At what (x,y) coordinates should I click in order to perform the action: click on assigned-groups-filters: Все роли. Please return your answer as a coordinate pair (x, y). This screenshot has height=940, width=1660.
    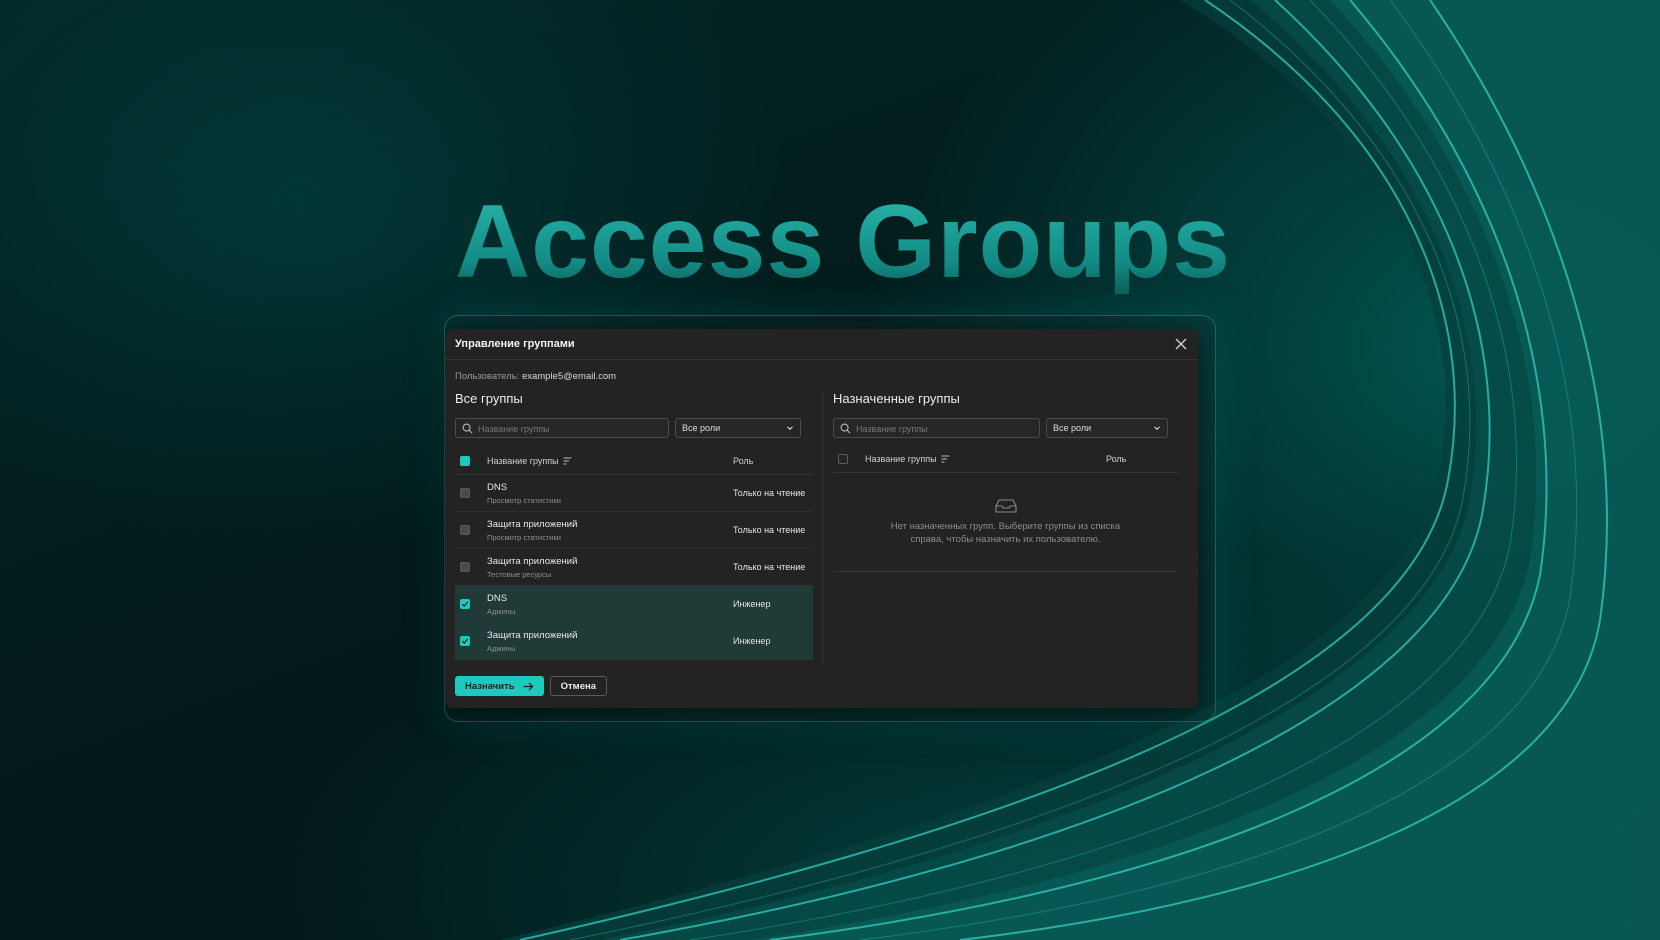
    Looking at the image, I should click on (1005, 428).